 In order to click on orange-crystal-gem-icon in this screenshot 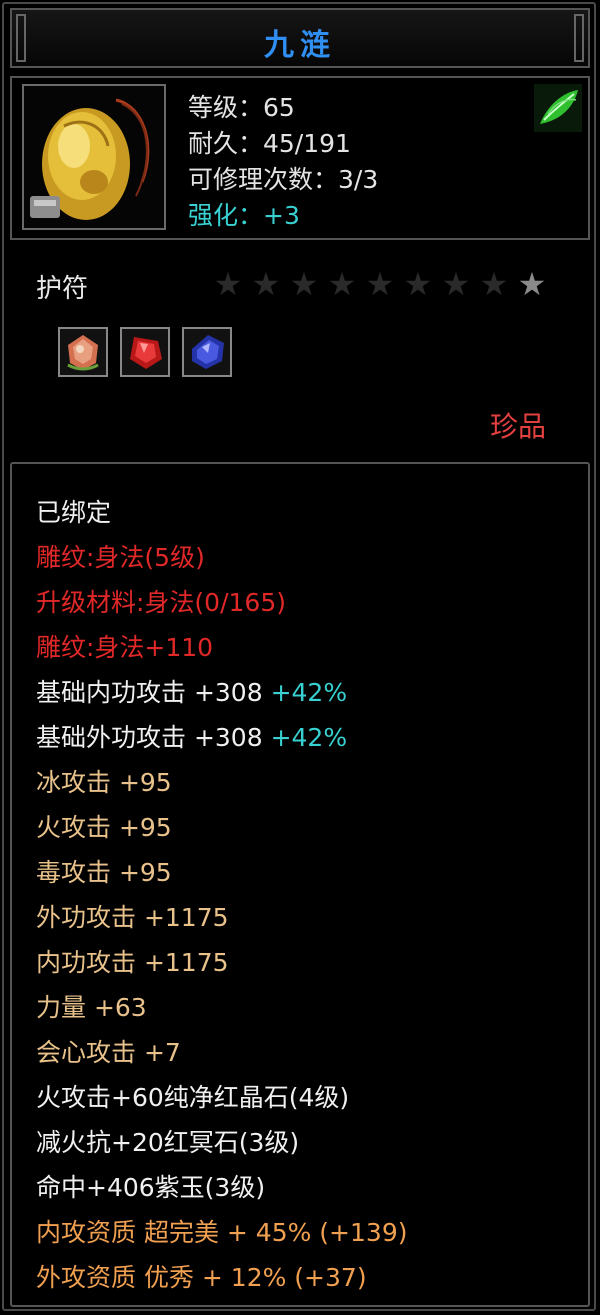, I will do `click(83, 352)`.